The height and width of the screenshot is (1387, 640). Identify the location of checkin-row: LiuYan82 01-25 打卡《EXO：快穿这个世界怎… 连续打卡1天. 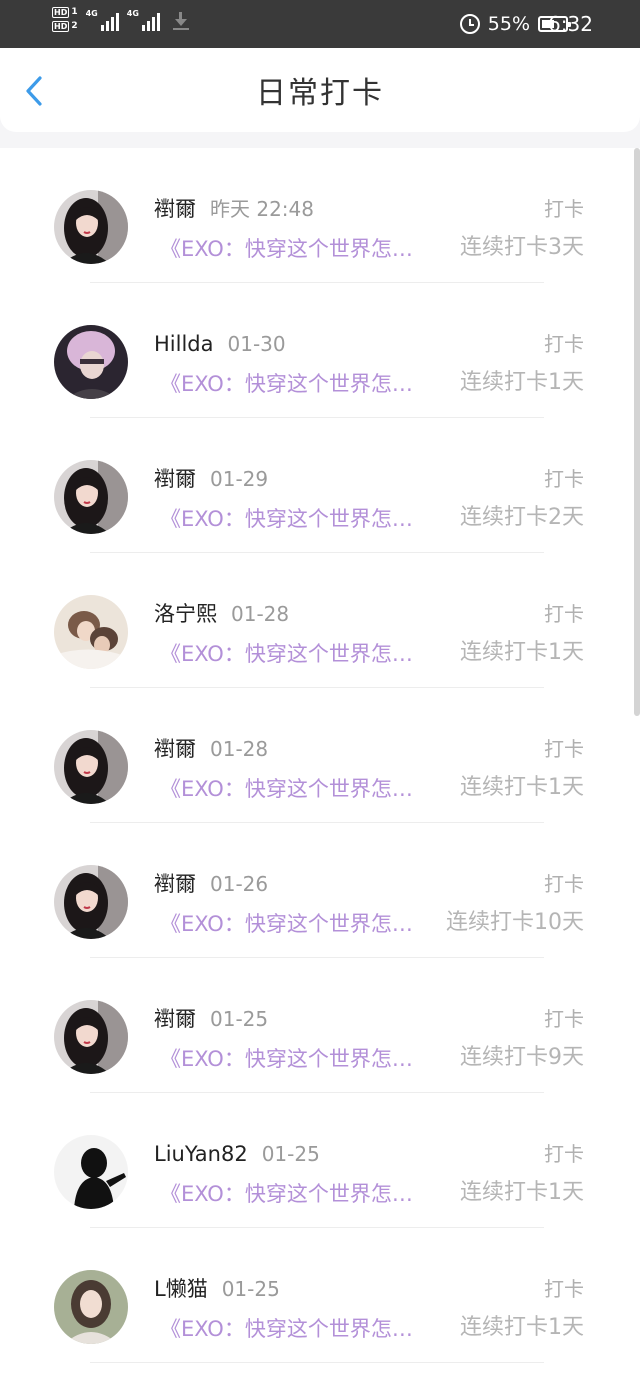
(317, 1160).